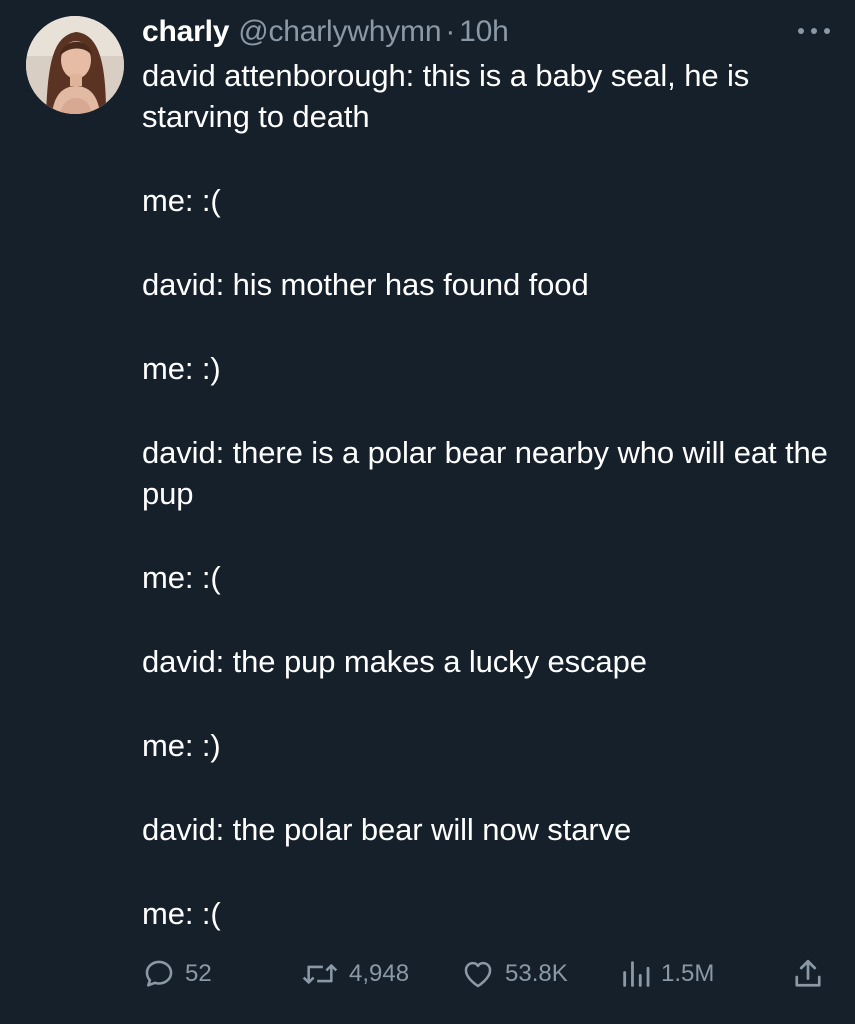  I want to click on like-button: 53.8K, so click(514, 974).